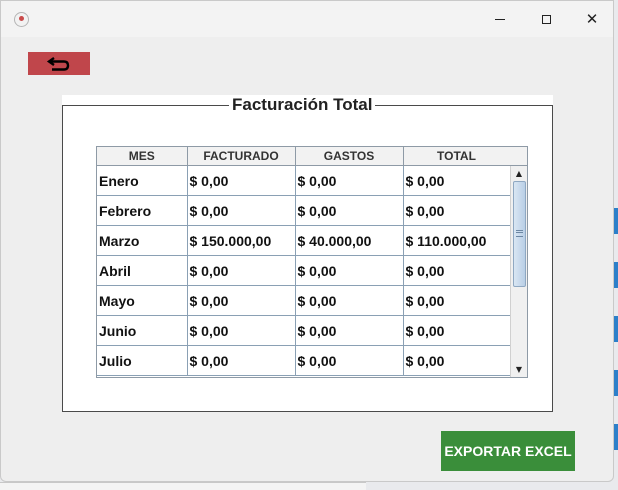  I want to click on table-cell: Julio, so click(142, 360).